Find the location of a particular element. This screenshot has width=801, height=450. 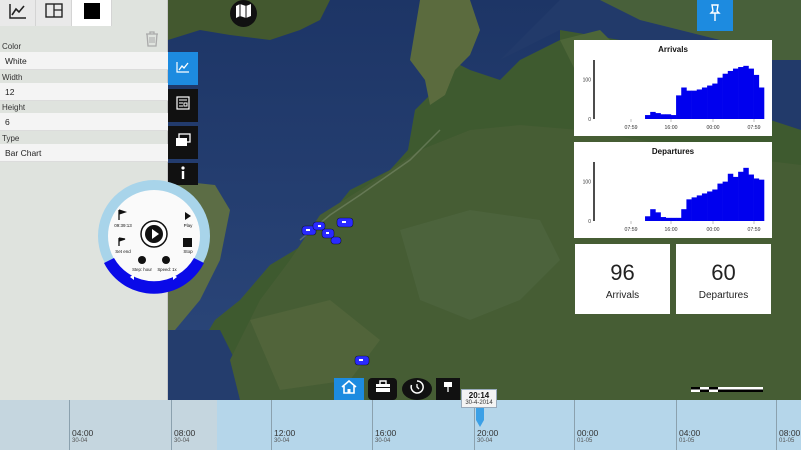

departures-chart-card: Departures 0 100 07:59 16:00 00:00 07:59 is located at coordinates (673, 190).